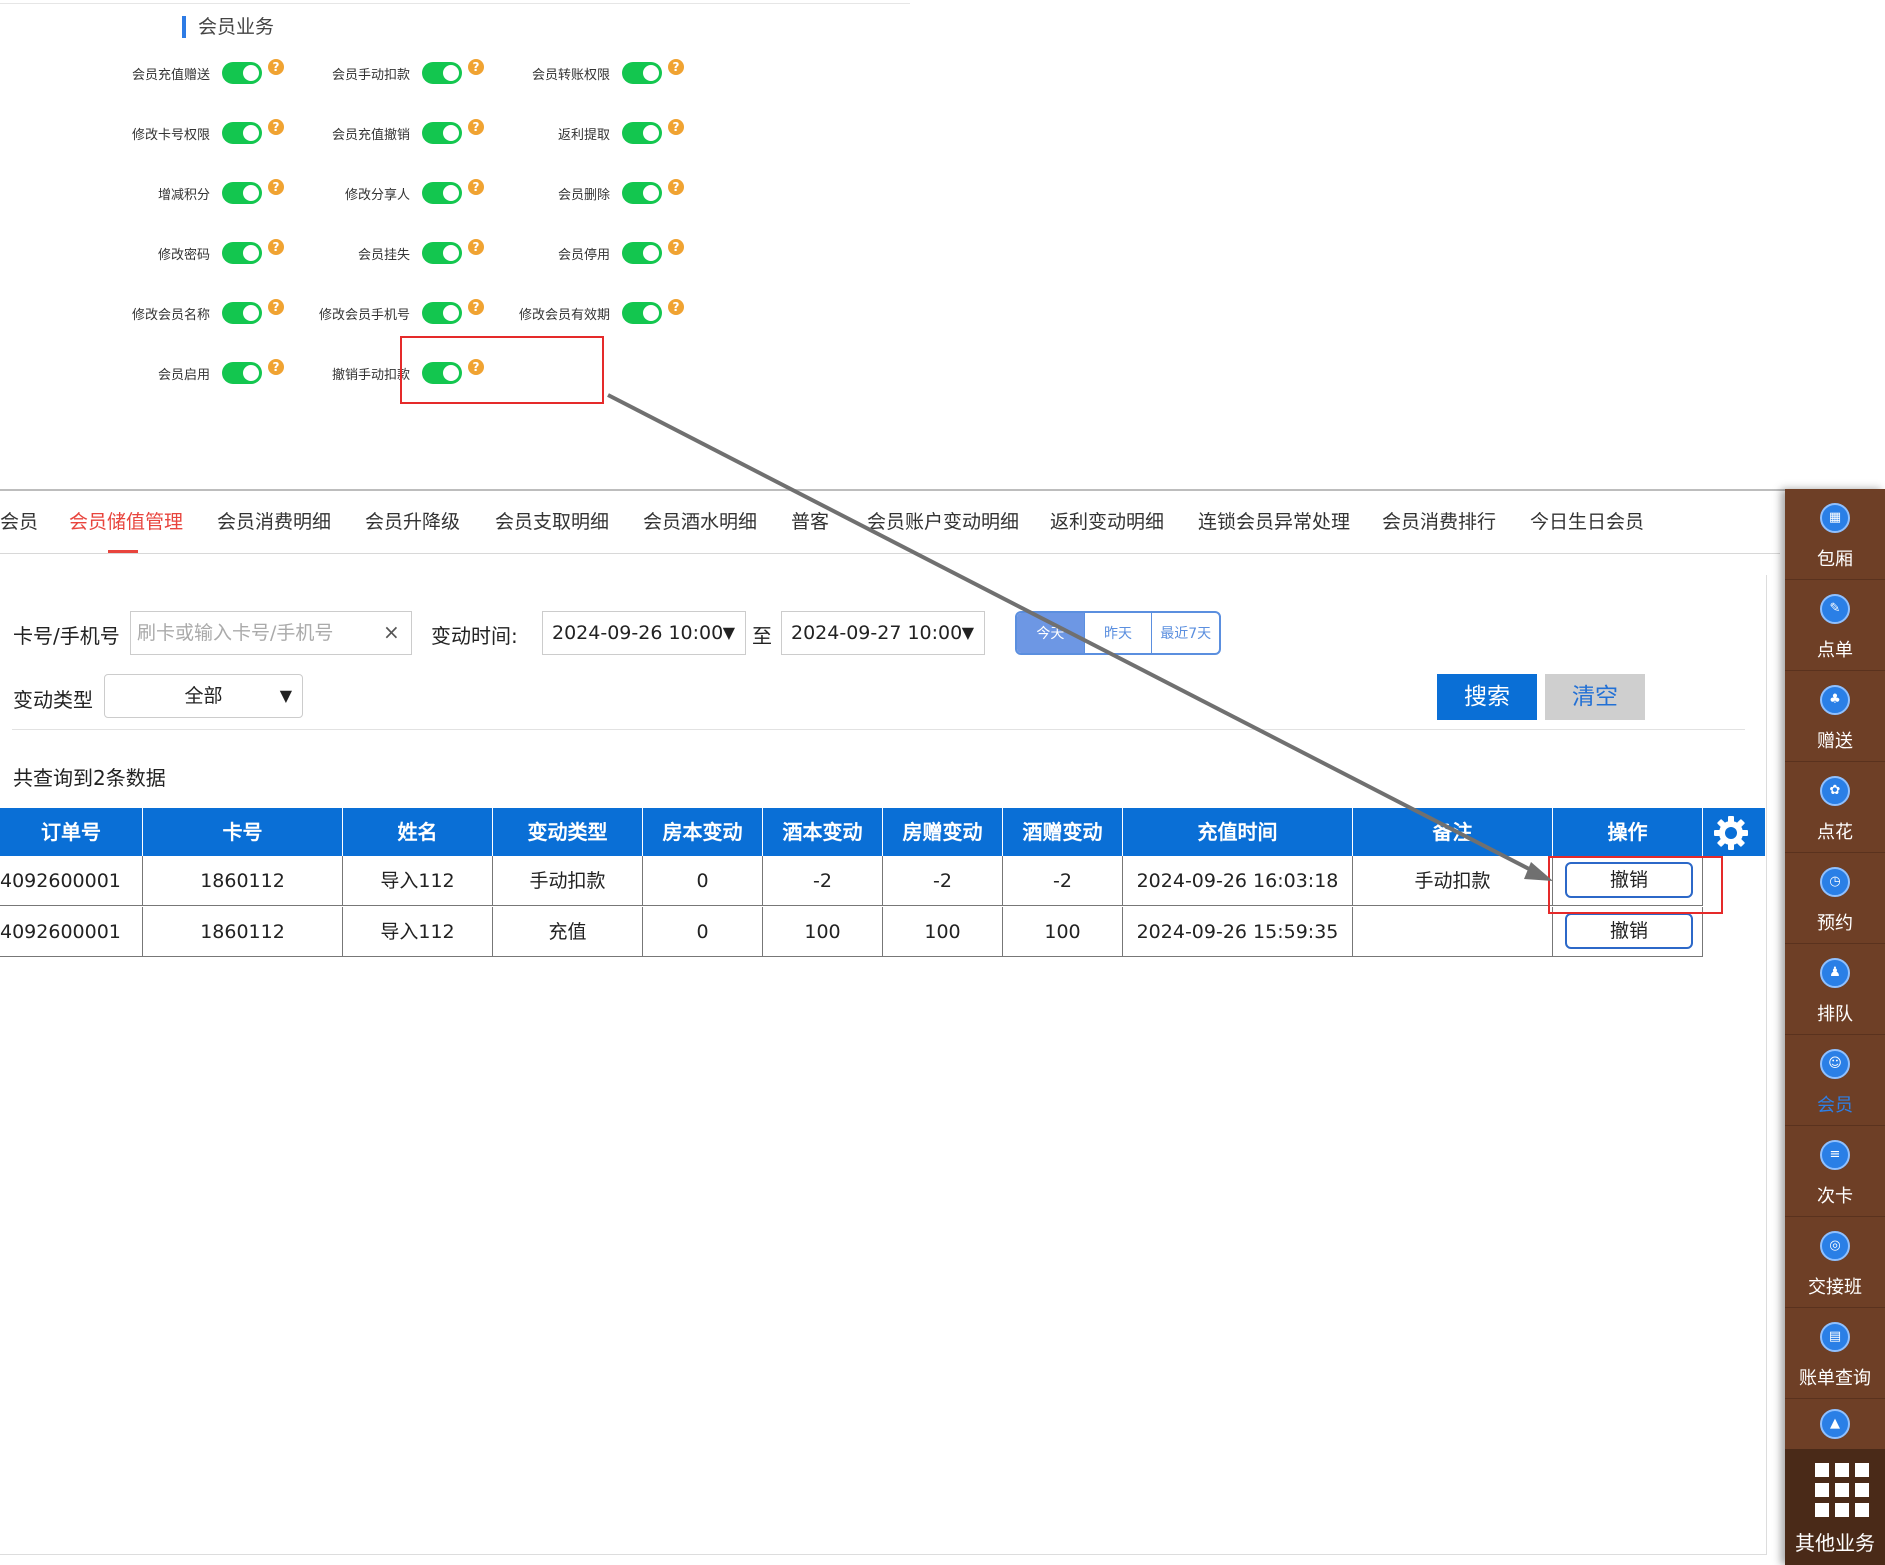 This screenshot has width=1885, height=1565. Describe the element at coordinates (1835, 625) in the screenshot. I see `sidebar-item-order: ✎ 点单` at that location.